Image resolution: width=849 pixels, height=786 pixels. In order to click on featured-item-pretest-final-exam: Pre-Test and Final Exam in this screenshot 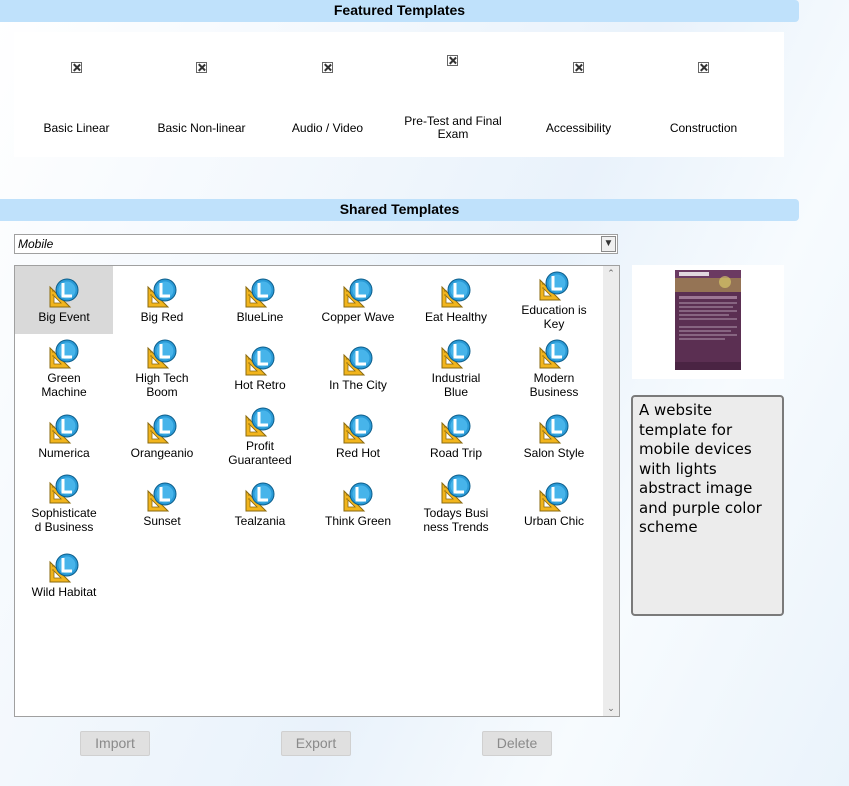, I will do `click(452, 94)`.